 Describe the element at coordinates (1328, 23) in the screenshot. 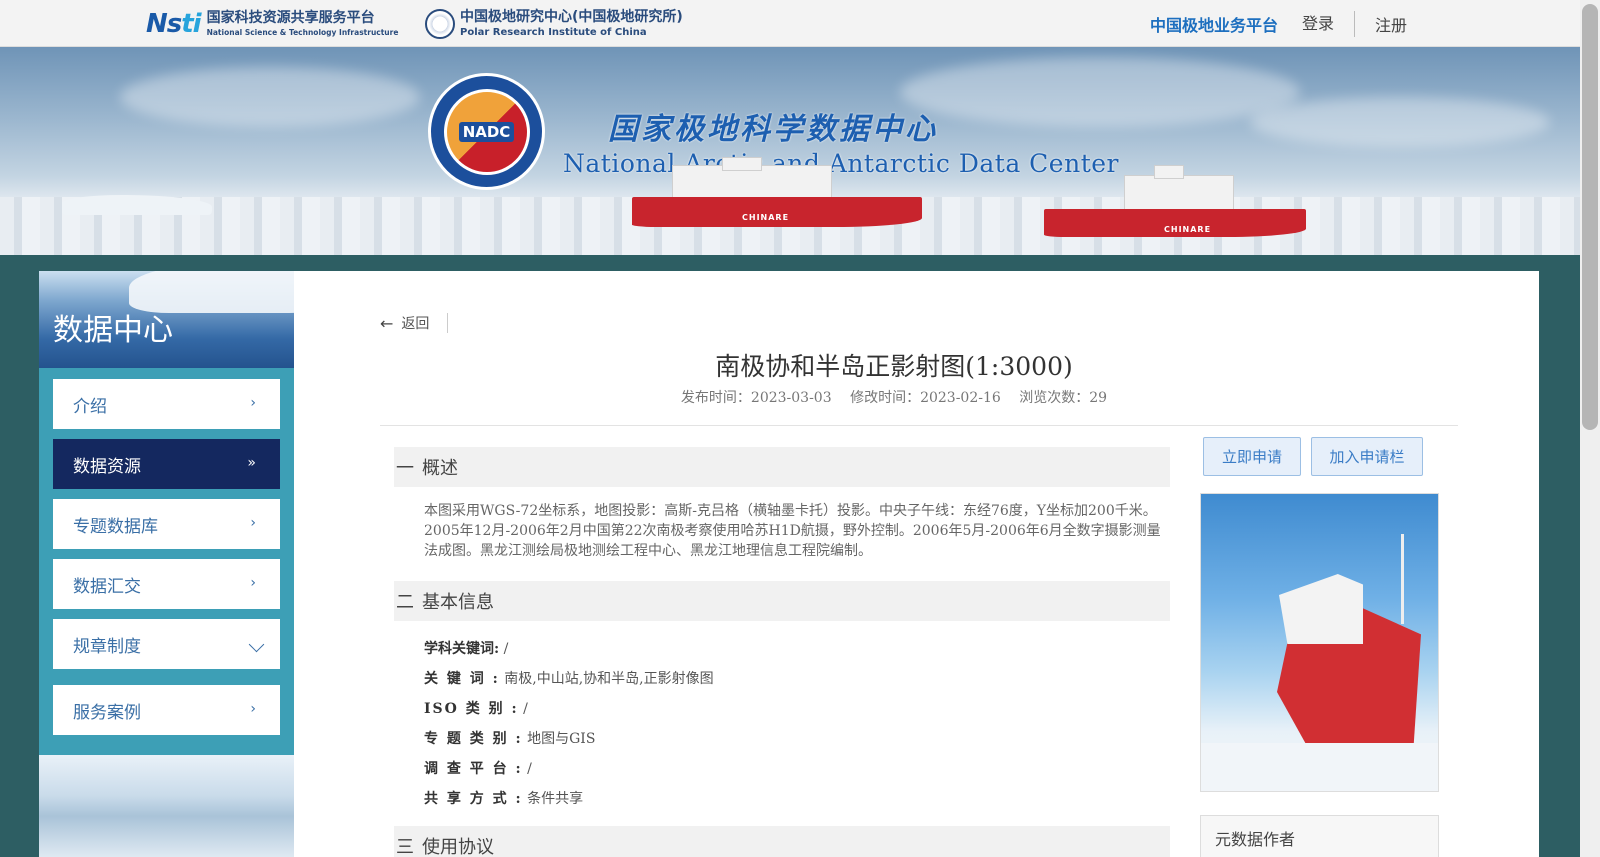

I see `login-link: 登录` at that location.